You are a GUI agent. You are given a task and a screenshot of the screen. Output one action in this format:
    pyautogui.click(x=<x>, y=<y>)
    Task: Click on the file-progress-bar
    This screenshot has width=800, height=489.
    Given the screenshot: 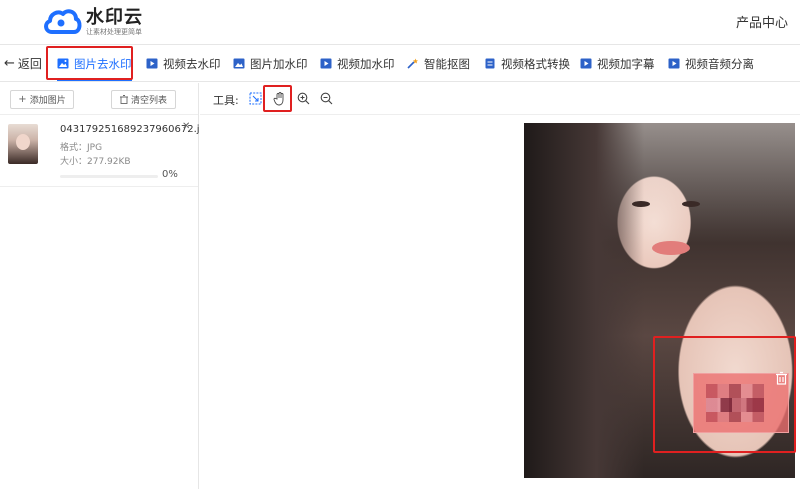 What is the action you would take?
    pyautogui.click(x=109, y=176)
    